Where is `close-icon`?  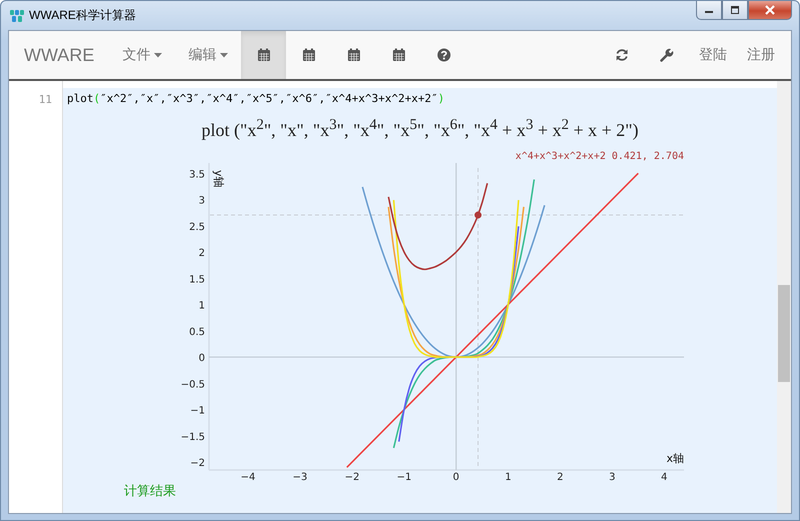
close-icon is located at coordinates (770, 10).